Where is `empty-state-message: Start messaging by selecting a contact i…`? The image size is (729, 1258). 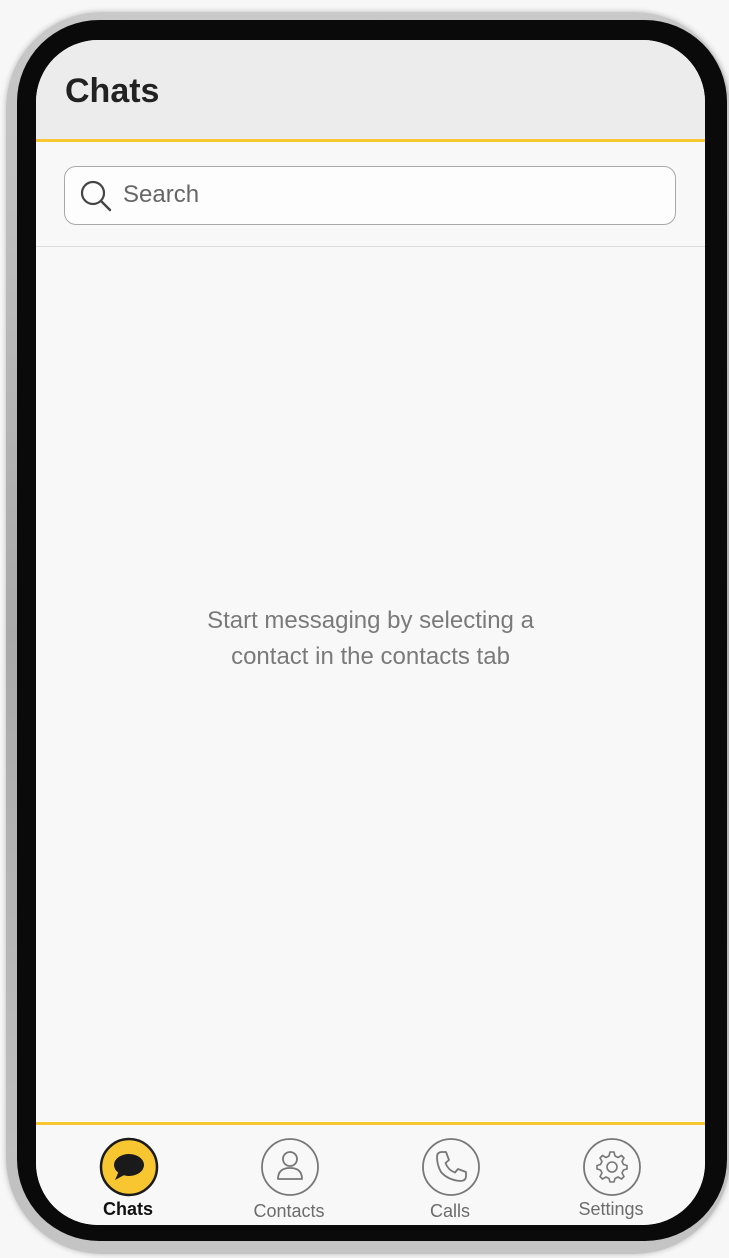
empty-state-message: Start messaging by selecting a contact i… is located at coordinates (370, 639).